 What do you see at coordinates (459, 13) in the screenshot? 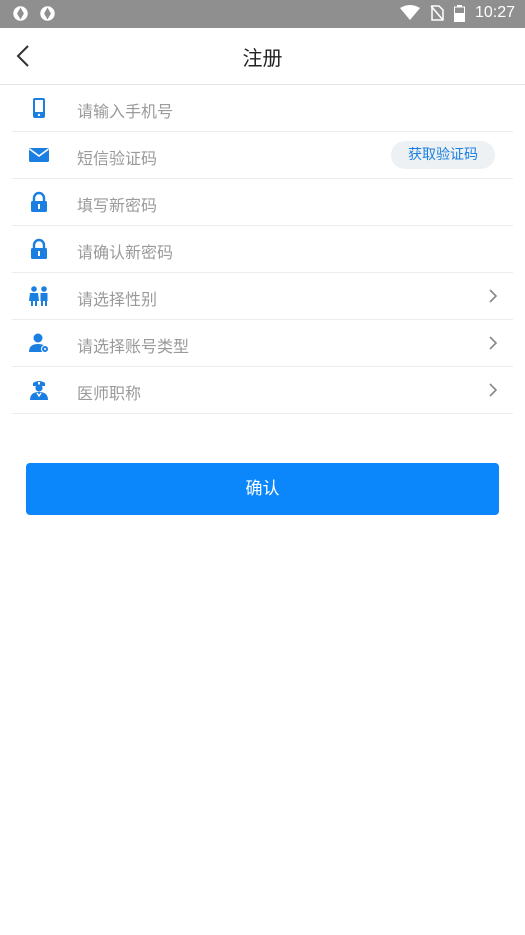
I see `battery-icon` at bounding box center [459, 13].